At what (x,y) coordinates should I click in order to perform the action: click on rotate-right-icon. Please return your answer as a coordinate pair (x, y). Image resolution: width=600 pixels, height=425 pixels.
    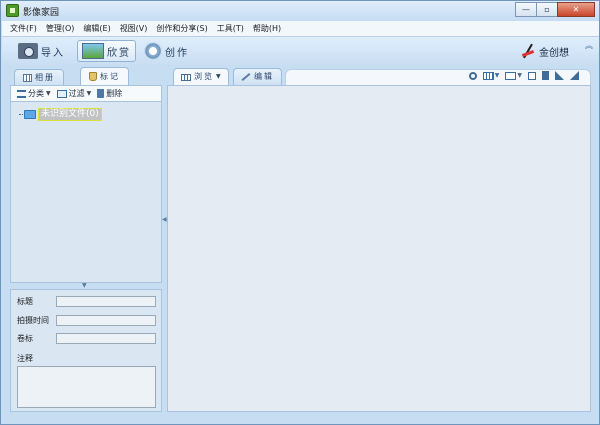
    Looking at the image, I should click on (574, 75).